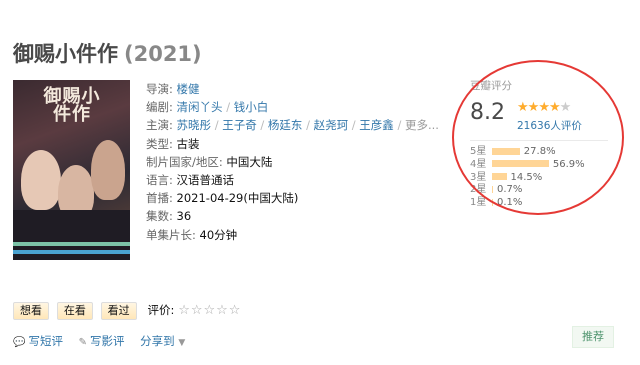  What do you see at coordinates (159, 125) in the screenshot?
I see `cast-label: 主演:` at bounding box center [159, 125].